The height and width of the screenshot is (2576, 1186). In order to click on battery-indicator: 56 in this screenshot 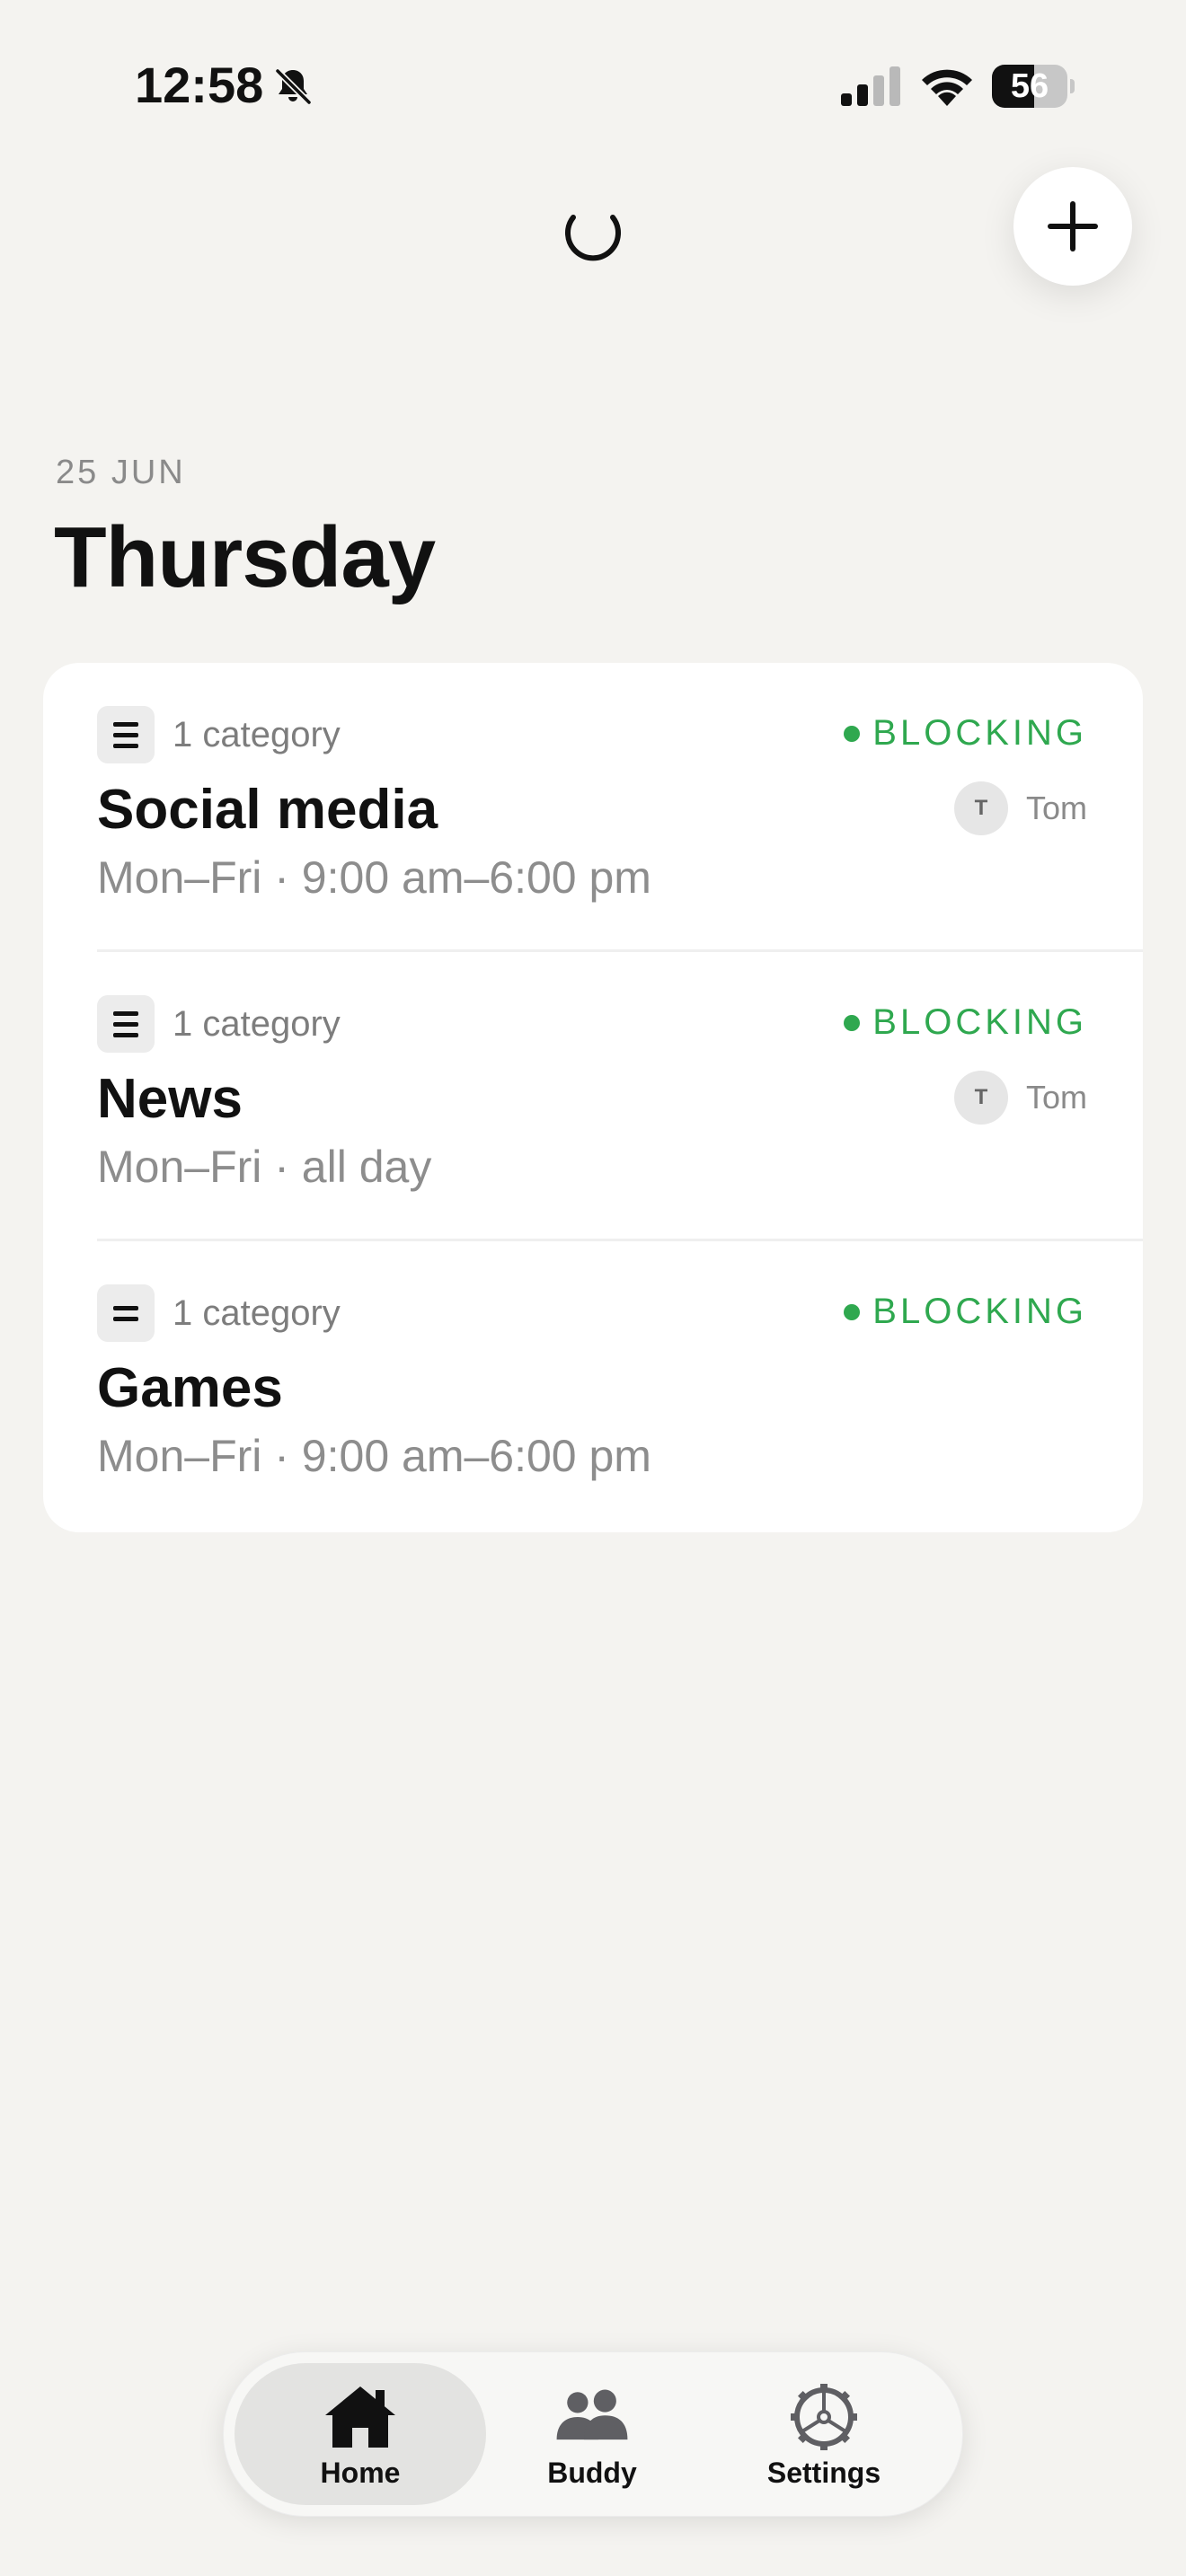, I will do `click(1033, 86)`.